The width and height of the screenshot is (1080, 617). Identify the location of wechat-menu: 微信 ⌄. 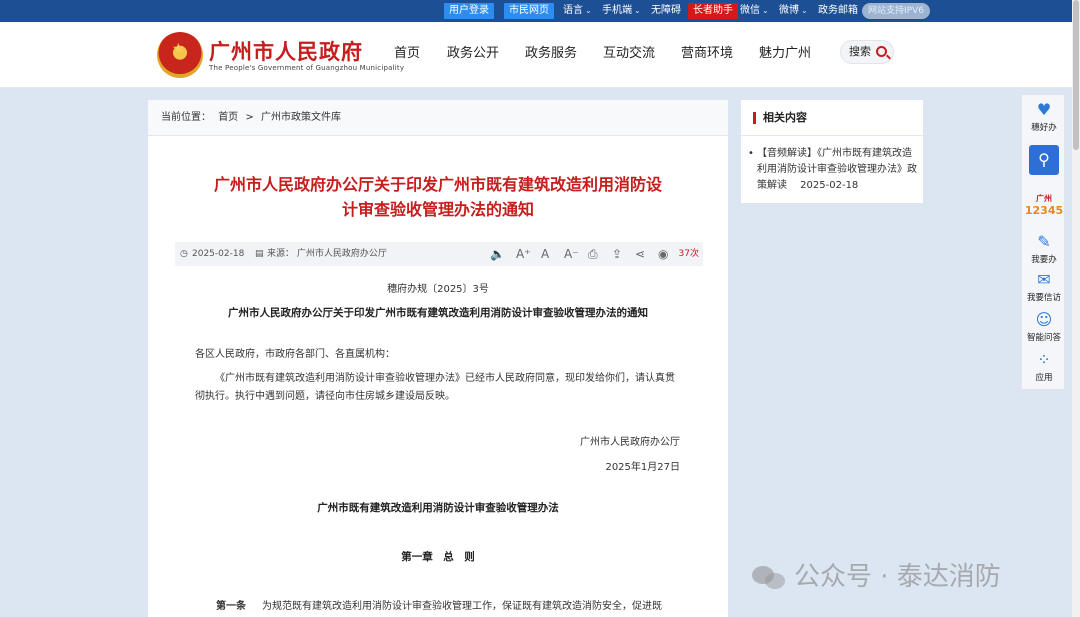
(754, 11).